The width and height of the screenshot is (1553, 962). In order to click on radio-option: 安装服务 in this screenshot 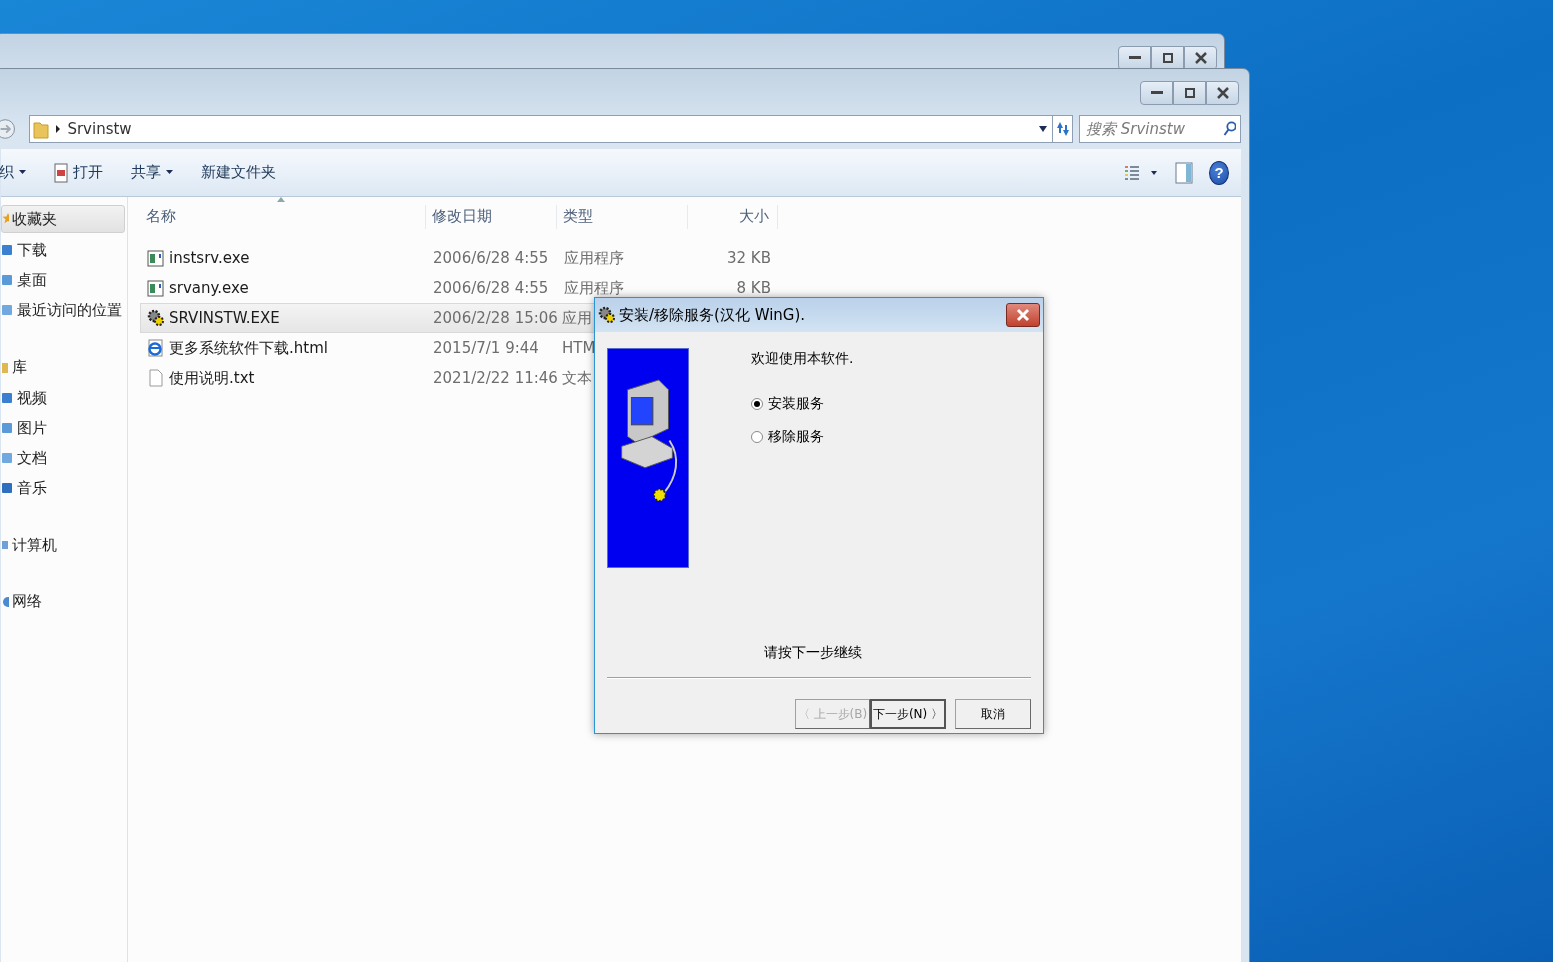, I will do `click(787, 403)`.